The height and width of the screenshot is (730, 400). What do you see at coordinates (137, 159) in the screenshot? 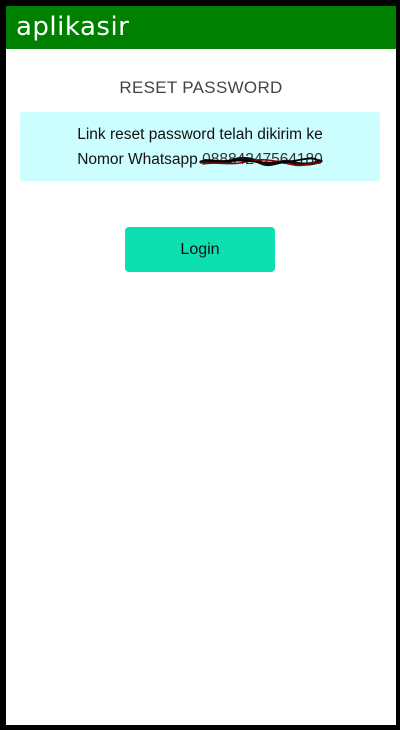
I see `alert-message-prefix: Nomor Whatsapp` at bounding box center [137, 159].